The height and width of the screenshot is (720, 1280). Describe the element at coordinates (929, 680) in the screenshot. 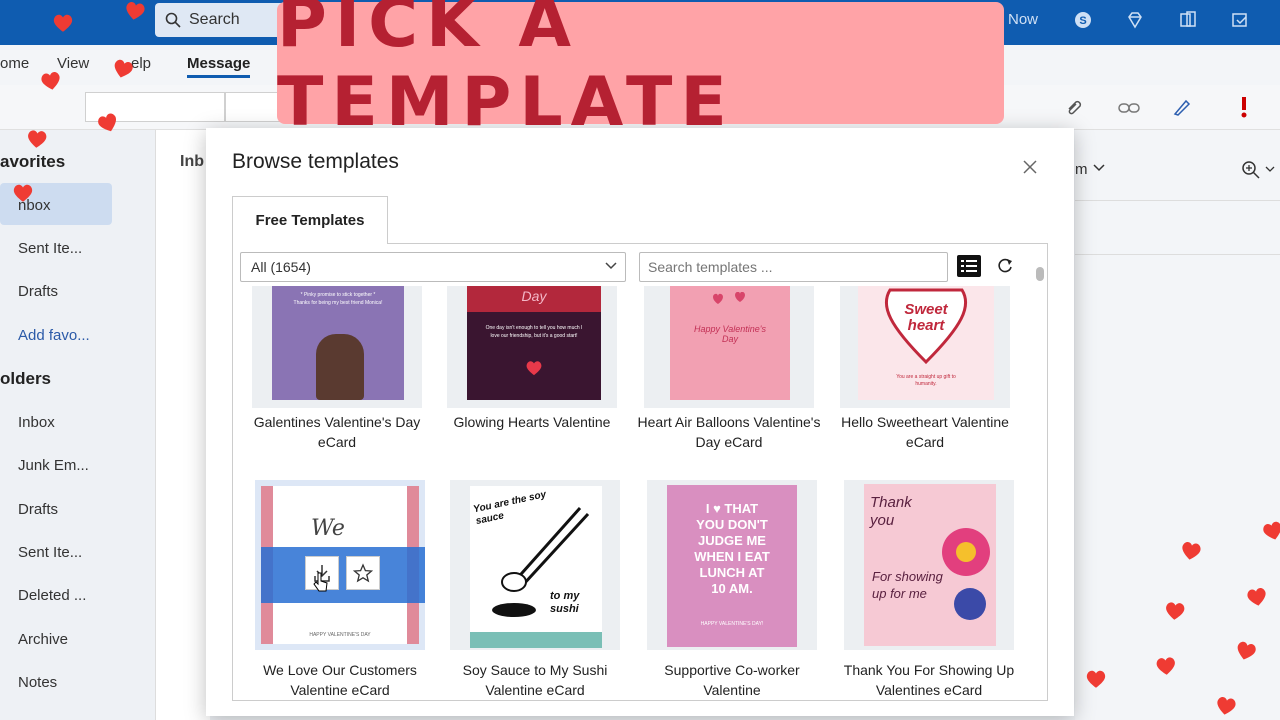

I see `template-title: Thank You For Showing Up Valentines eCard` at that location.